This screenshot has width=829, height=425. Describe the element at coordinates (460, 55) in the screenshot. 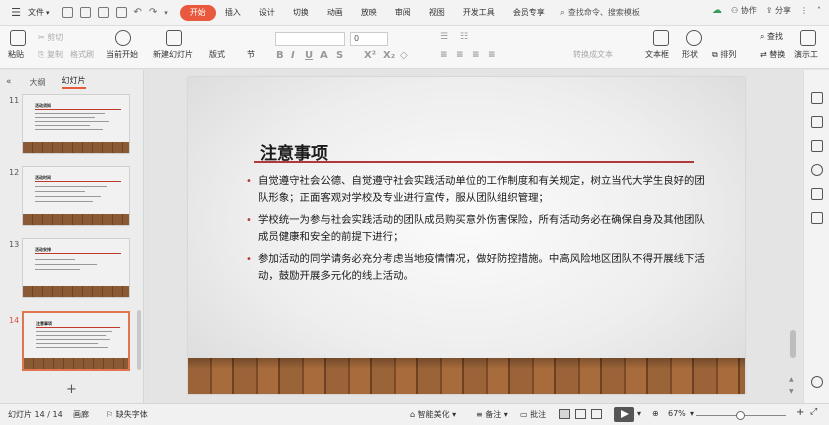

I see `align-center-icon: ≡` at that location.